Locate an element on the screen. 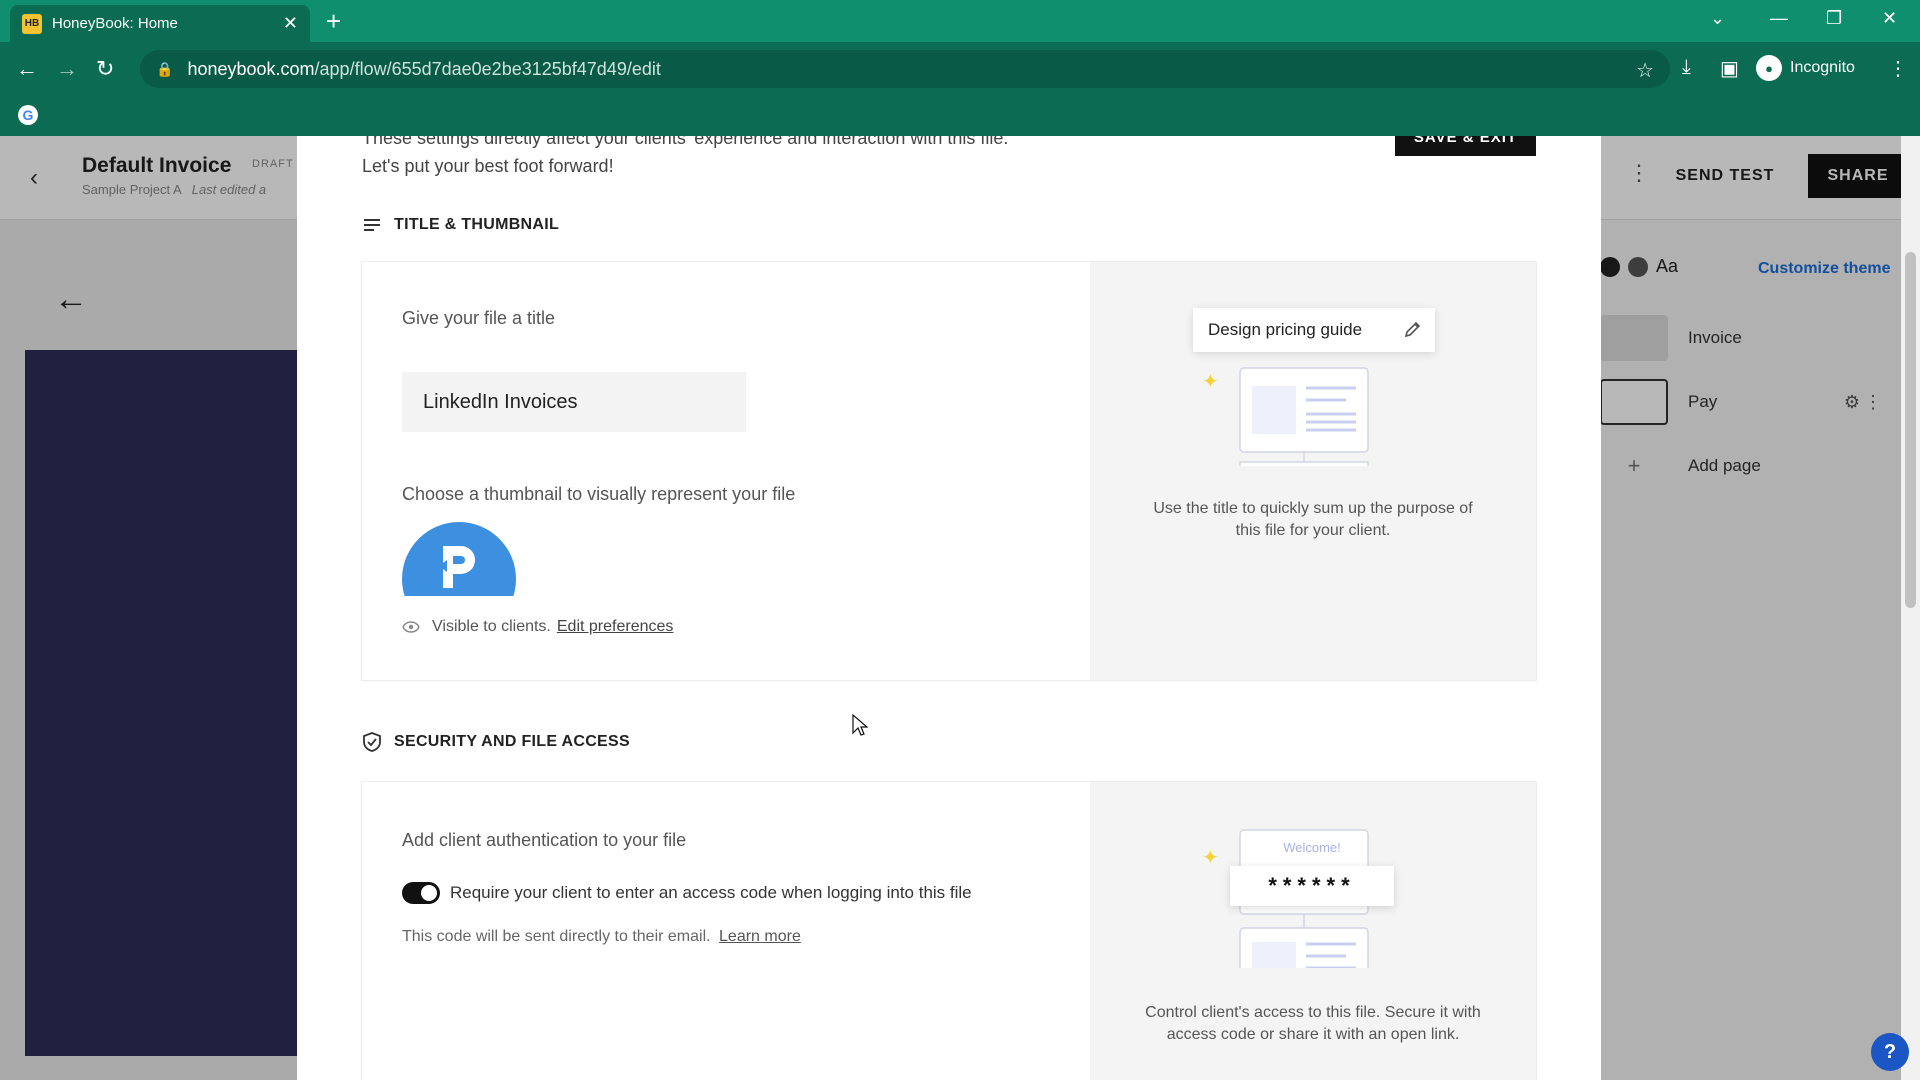 The image size is (1920, 1080). close-window-icon: ✕ is located at coordinates (1889, 18).